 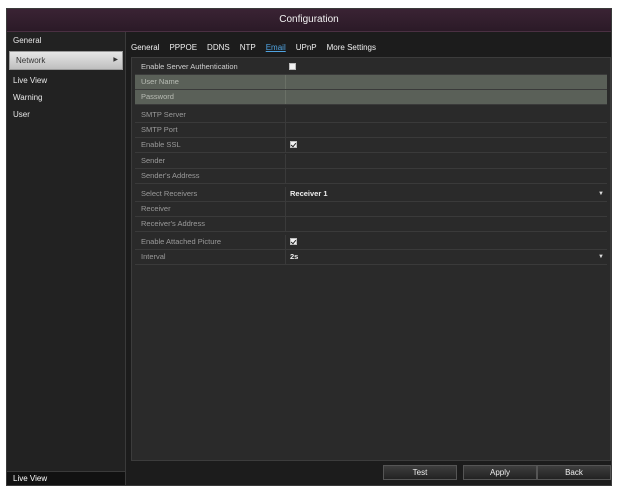 What do you see at coordinates (294, 256) in the screenshot?
I see `interval-value: 2s` at bounding box center [294, 256].